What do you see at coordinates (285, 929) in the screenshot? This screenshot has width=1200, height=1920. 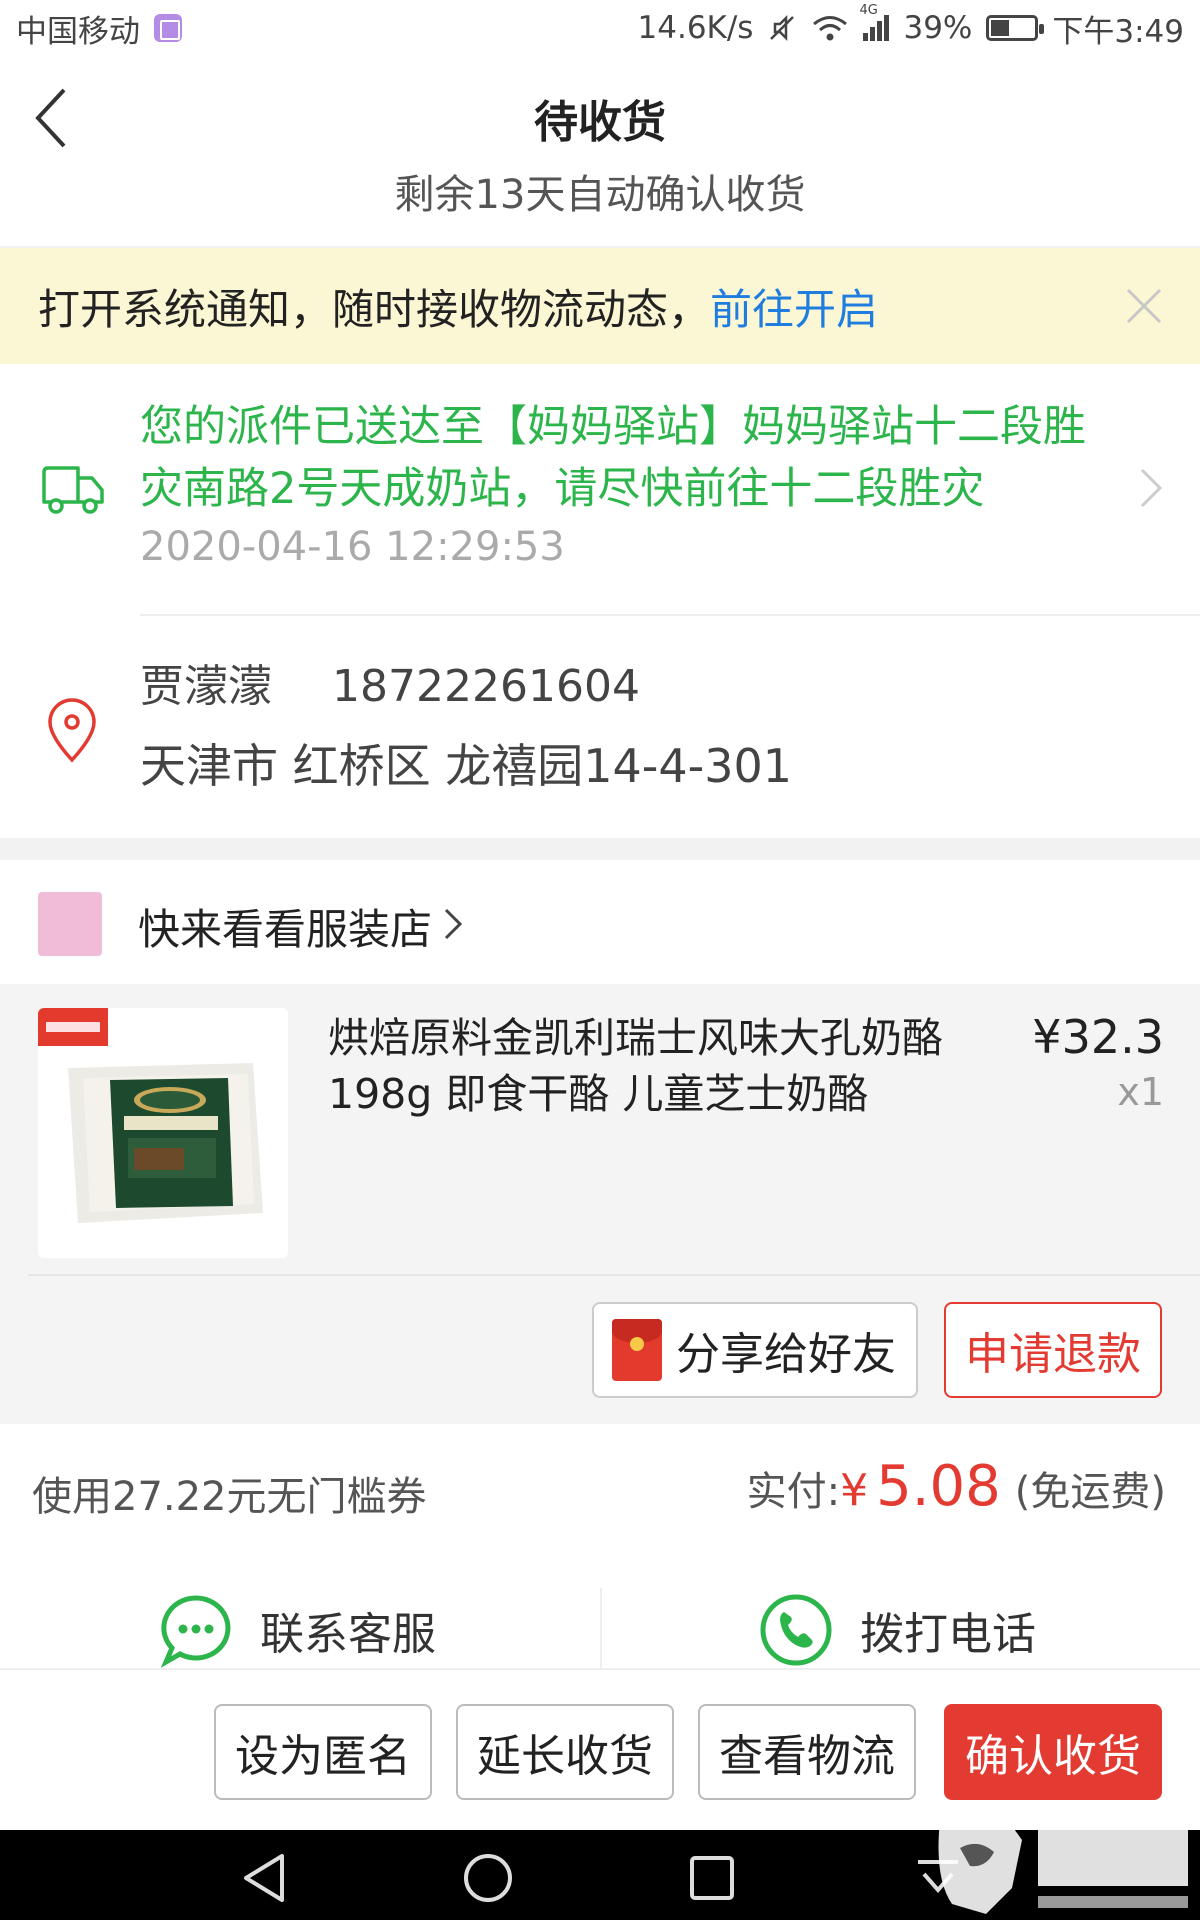 I see `shop-name: 快来看看服装店` at bounding box center [285, 929].